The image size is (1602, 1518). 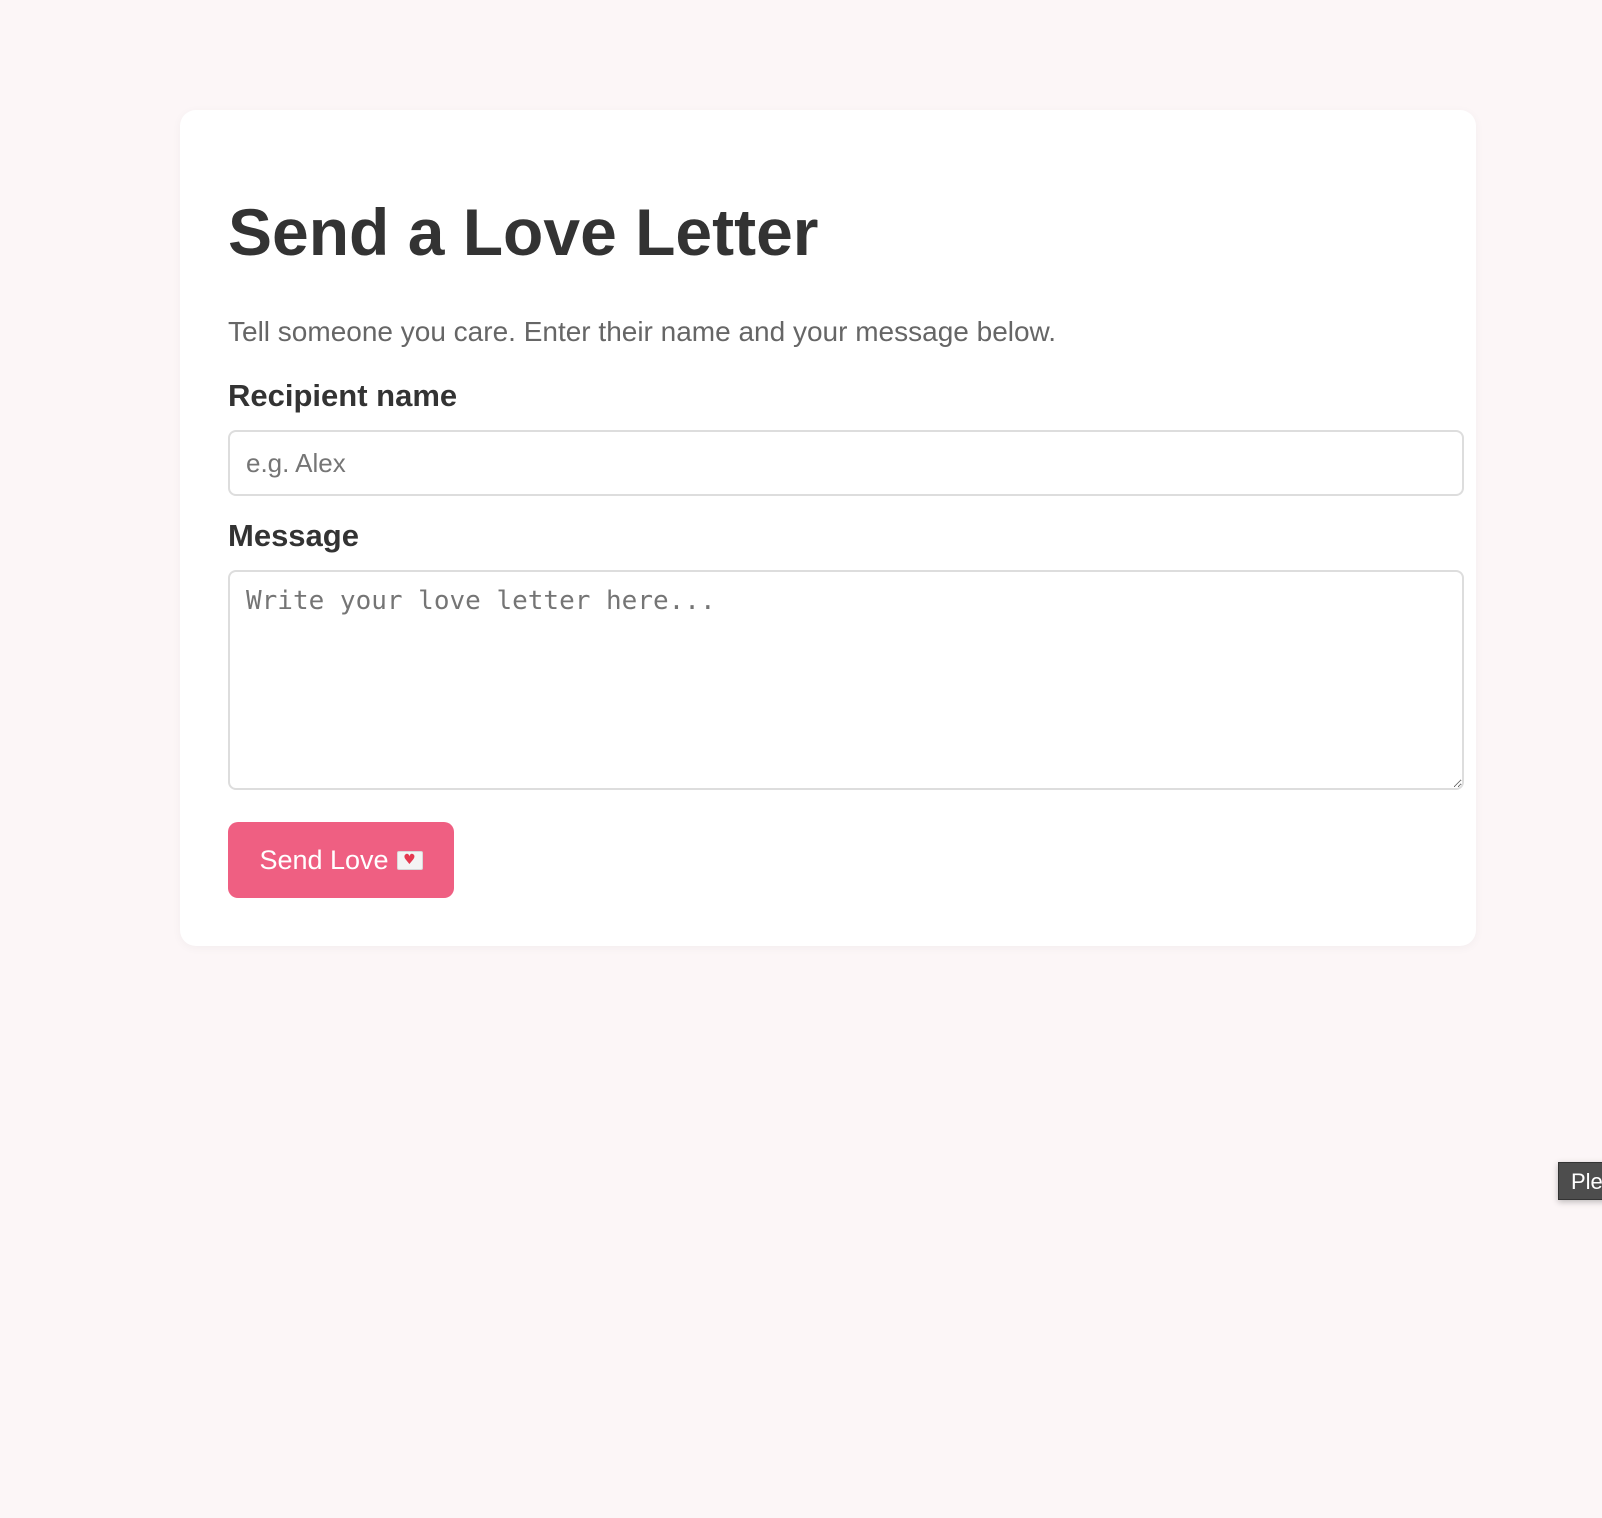 I want to click on send-love-label: Send Love, so click(x=324, y=859).